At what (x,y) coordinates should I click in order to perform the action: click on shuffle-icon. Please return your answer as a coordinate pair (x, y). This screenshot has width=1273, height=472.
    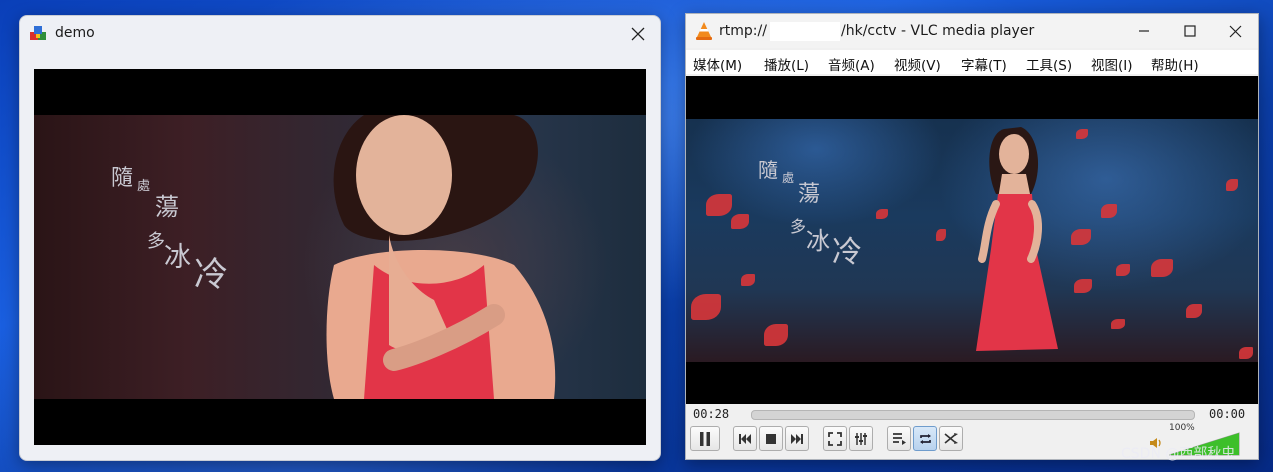
    Looking at the image, I should click on (950, 438).